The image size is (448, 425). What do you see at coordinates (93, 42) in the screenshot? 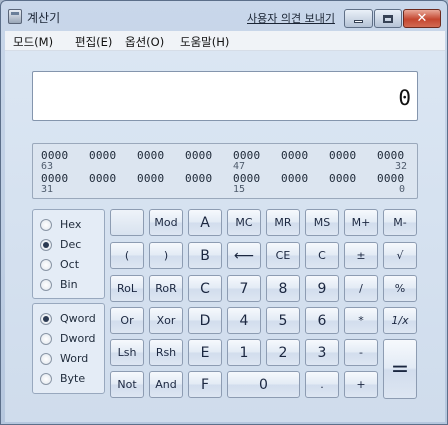
I see `menu-edit: 편집(E)` at bounding box center [93, 42].